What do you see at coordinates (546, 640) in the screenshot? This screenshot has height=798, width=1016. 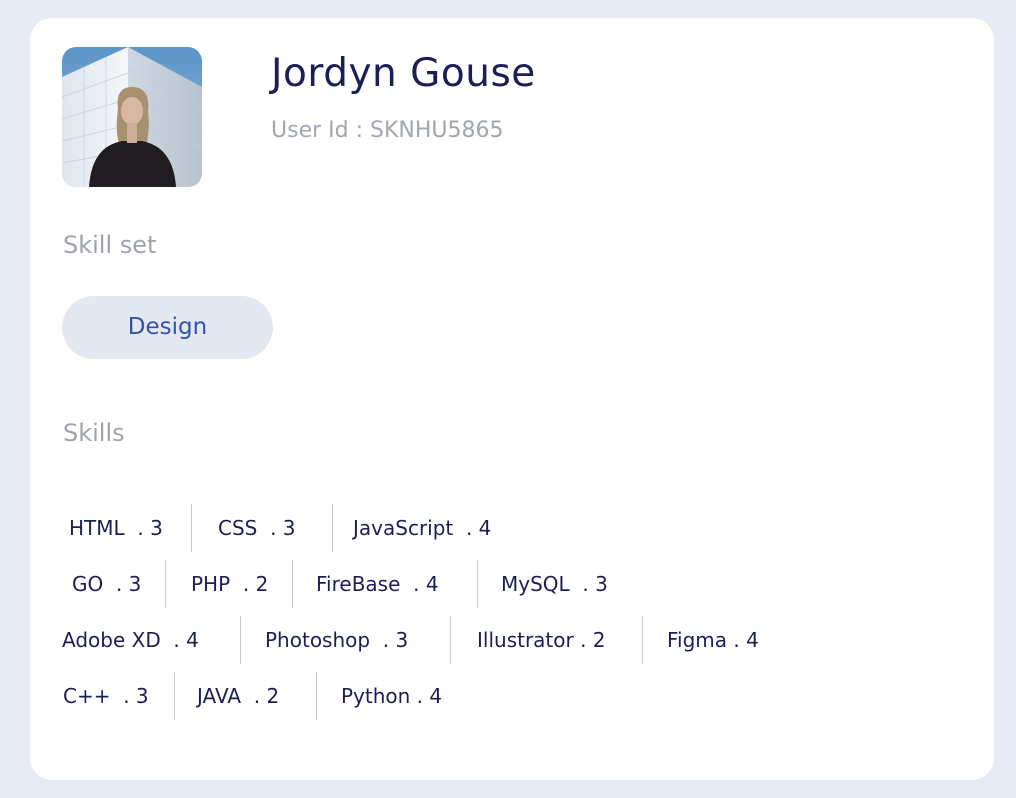 I see `skill-item: Illustrator . 2` at bounding box center [546, 640].